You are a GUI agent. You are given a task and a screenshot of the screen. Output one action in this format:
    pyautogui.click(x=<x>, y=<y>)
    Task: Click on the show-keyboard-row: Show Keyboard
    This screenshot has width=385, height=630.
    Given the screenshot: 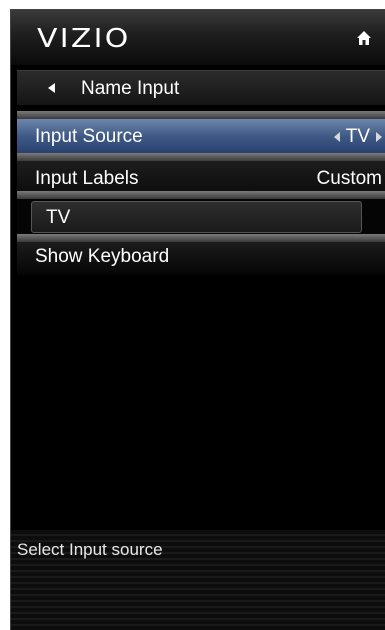 What is the action you would take?
    pyautogui.click(x=201, y=258)
    